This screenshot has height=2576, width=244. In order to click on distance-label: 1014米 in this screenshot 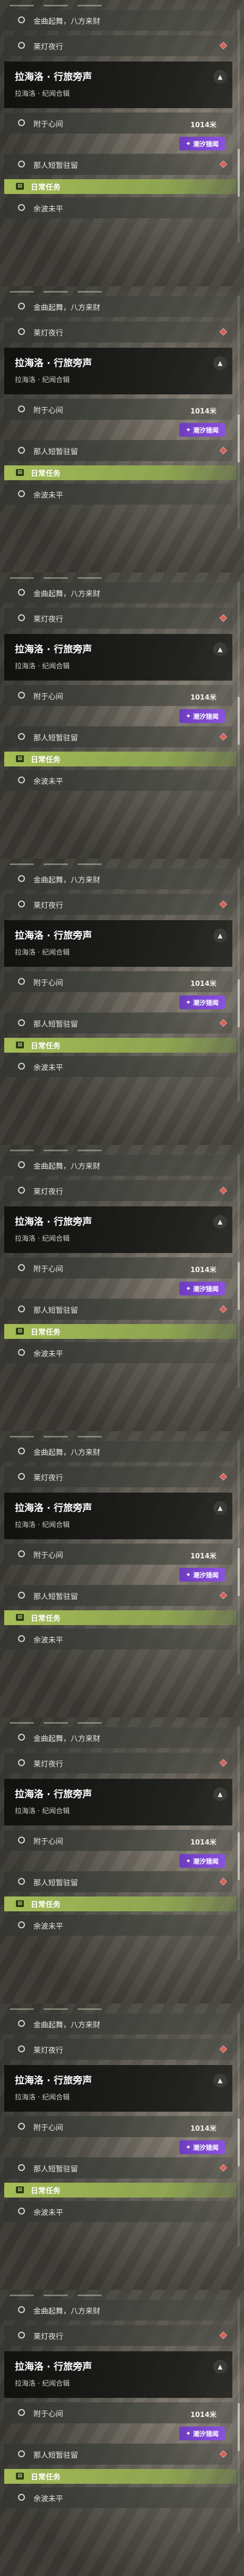, I will do `click(203, 412)`.